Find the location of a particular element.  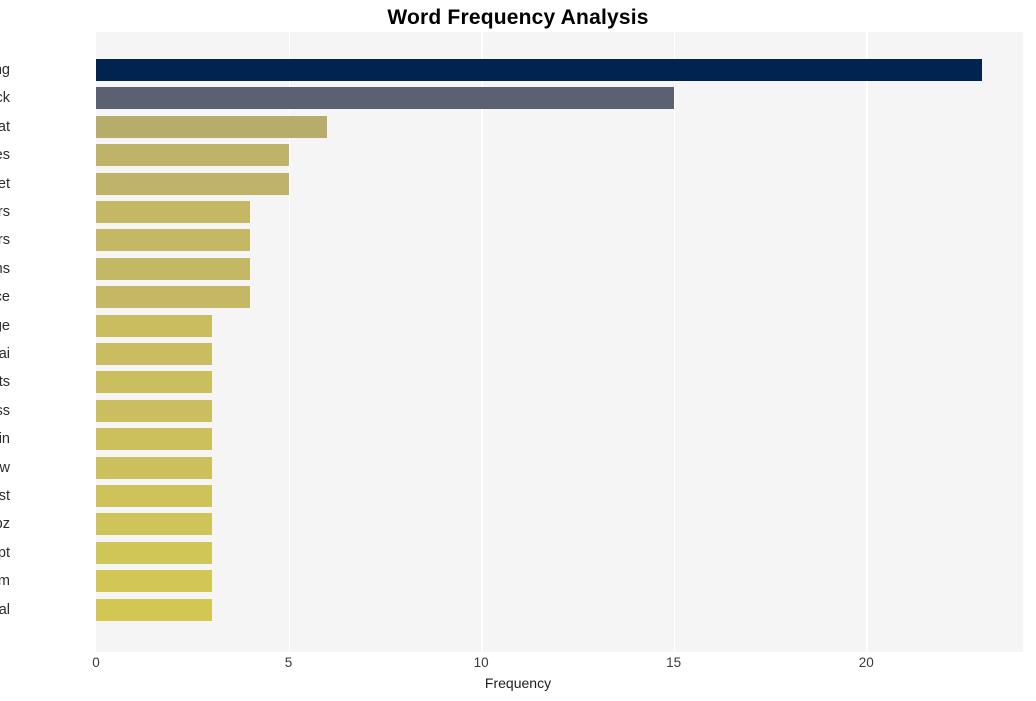

y-axis-label: scam is located at coordinates (5, 581).